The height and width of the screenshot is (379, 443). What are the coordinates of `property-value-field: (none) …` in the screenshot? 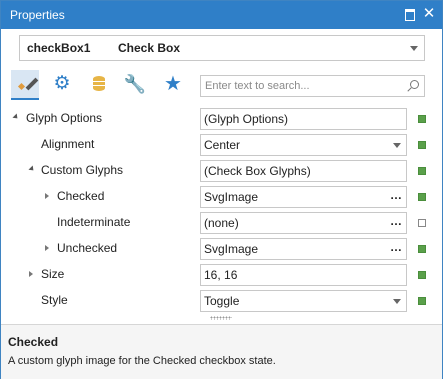 It's located at (303, 223).